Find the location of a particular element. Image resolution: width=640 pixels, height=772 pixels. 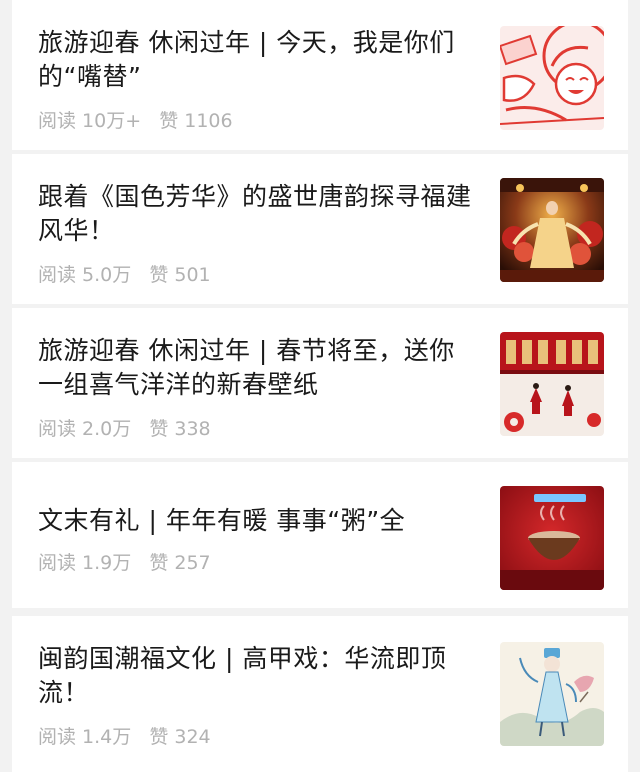

like-count: 赞 324 is located at coordinates (180, 737).